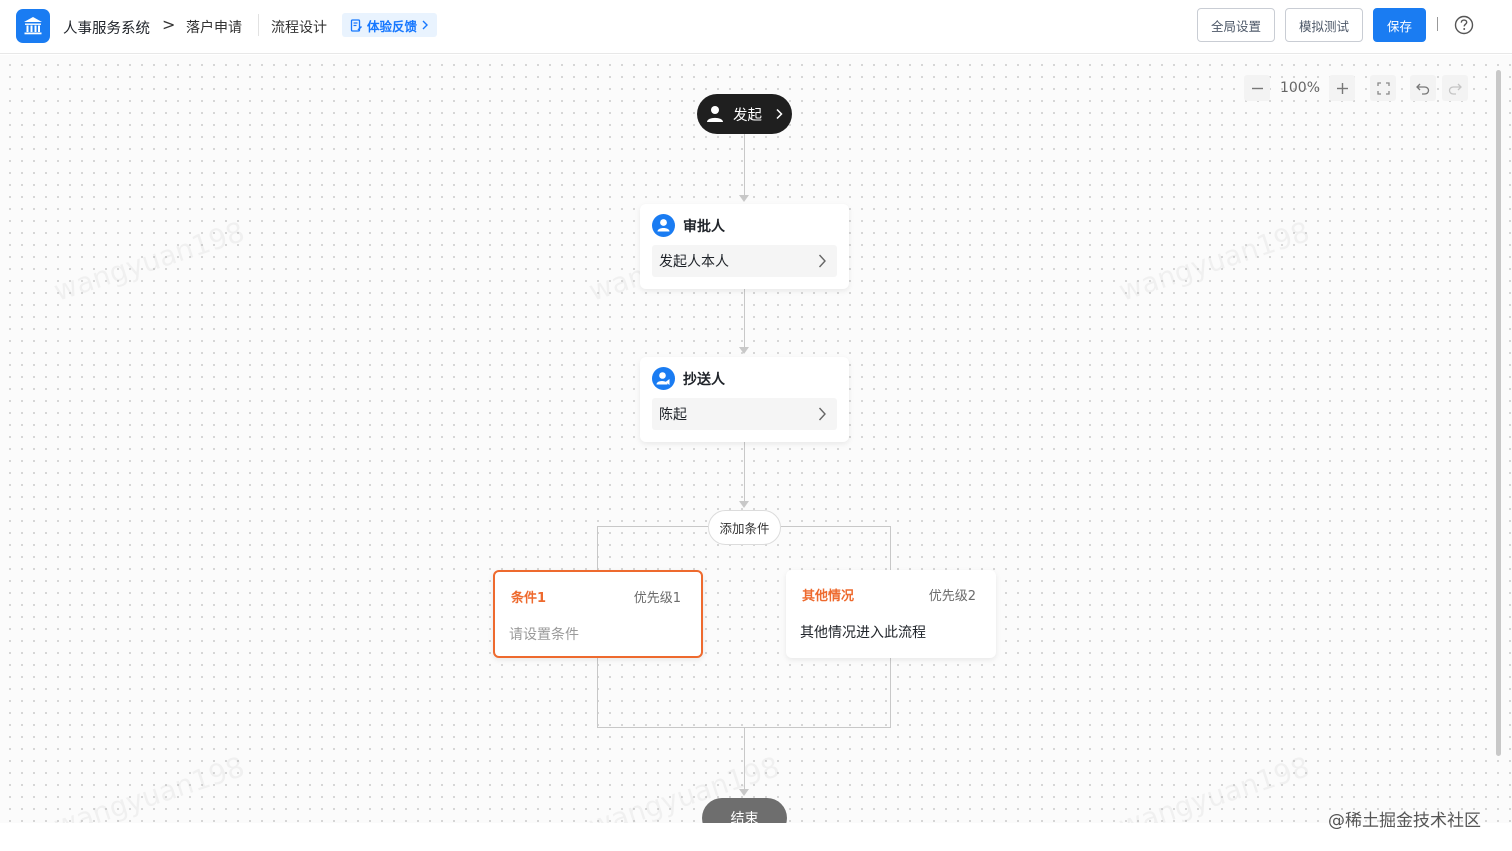 This screenshot has width=1512, height=851. What do you see at coordinates (715, 114) in the screenshot?
I see `user-icon` at bounding box center [715, 114].